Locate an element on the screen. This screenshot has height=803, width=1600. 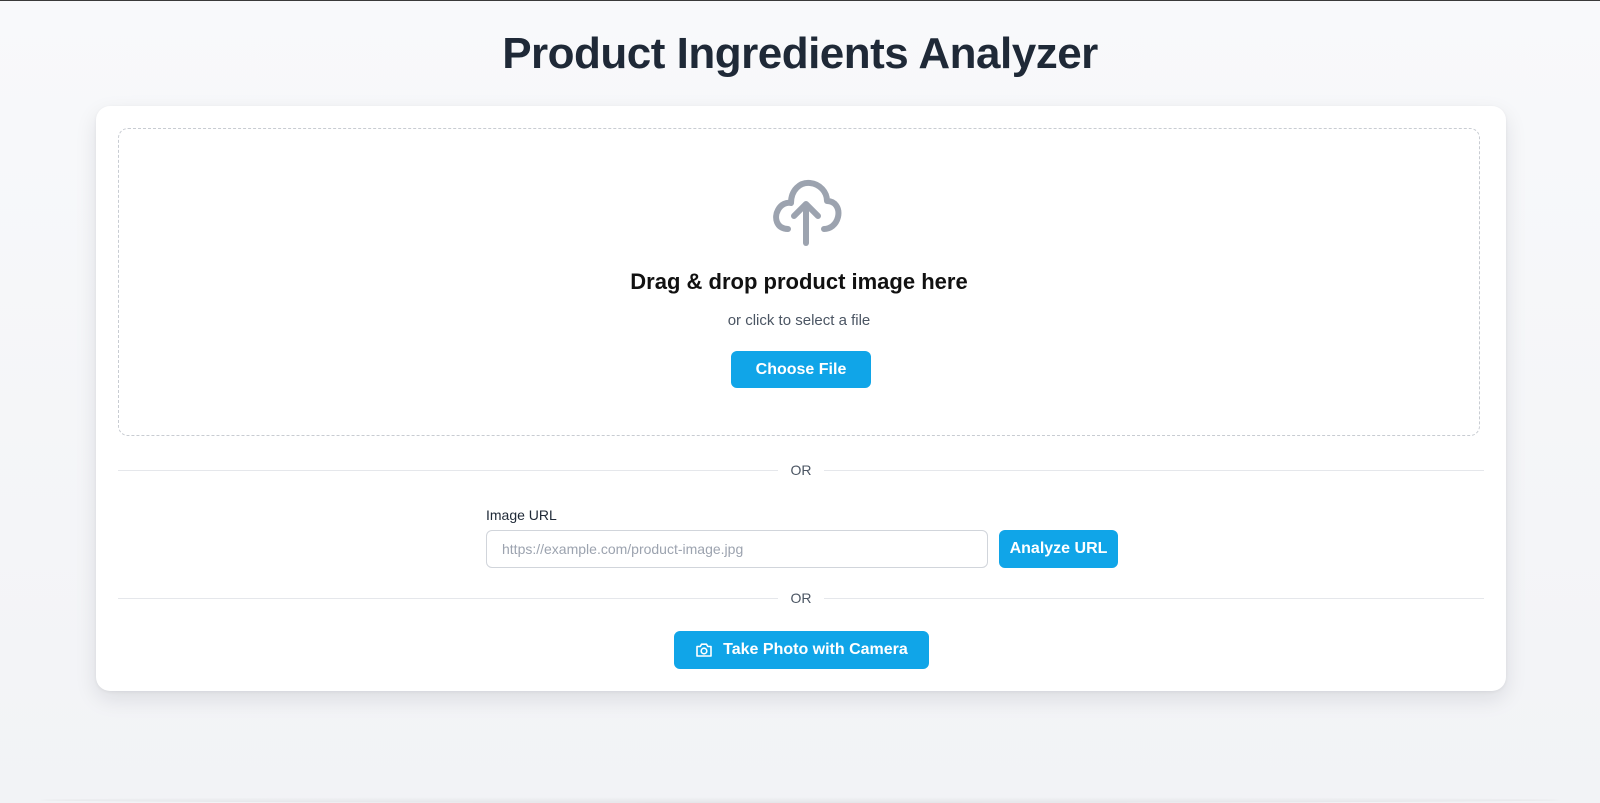
dropzone-title: Drag & drop product image here is located at coordinates (799, 281).